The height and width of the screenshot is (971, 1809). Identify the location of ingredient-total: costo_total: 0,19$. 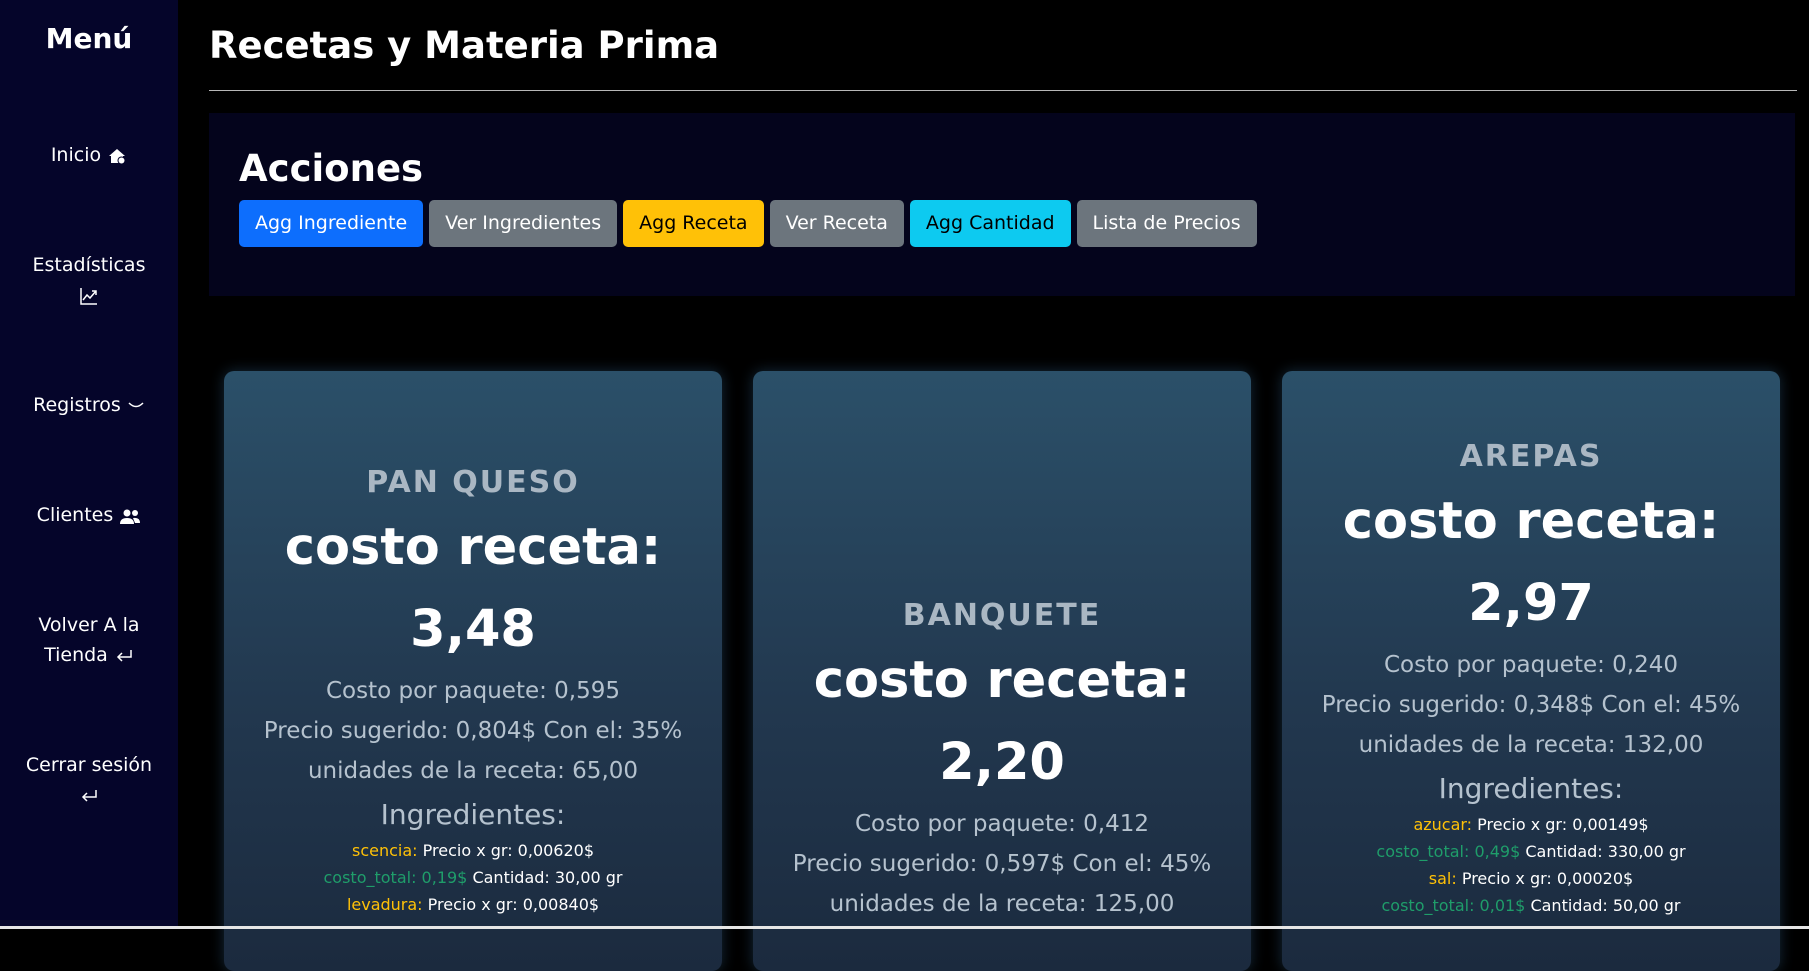
(395, 877).